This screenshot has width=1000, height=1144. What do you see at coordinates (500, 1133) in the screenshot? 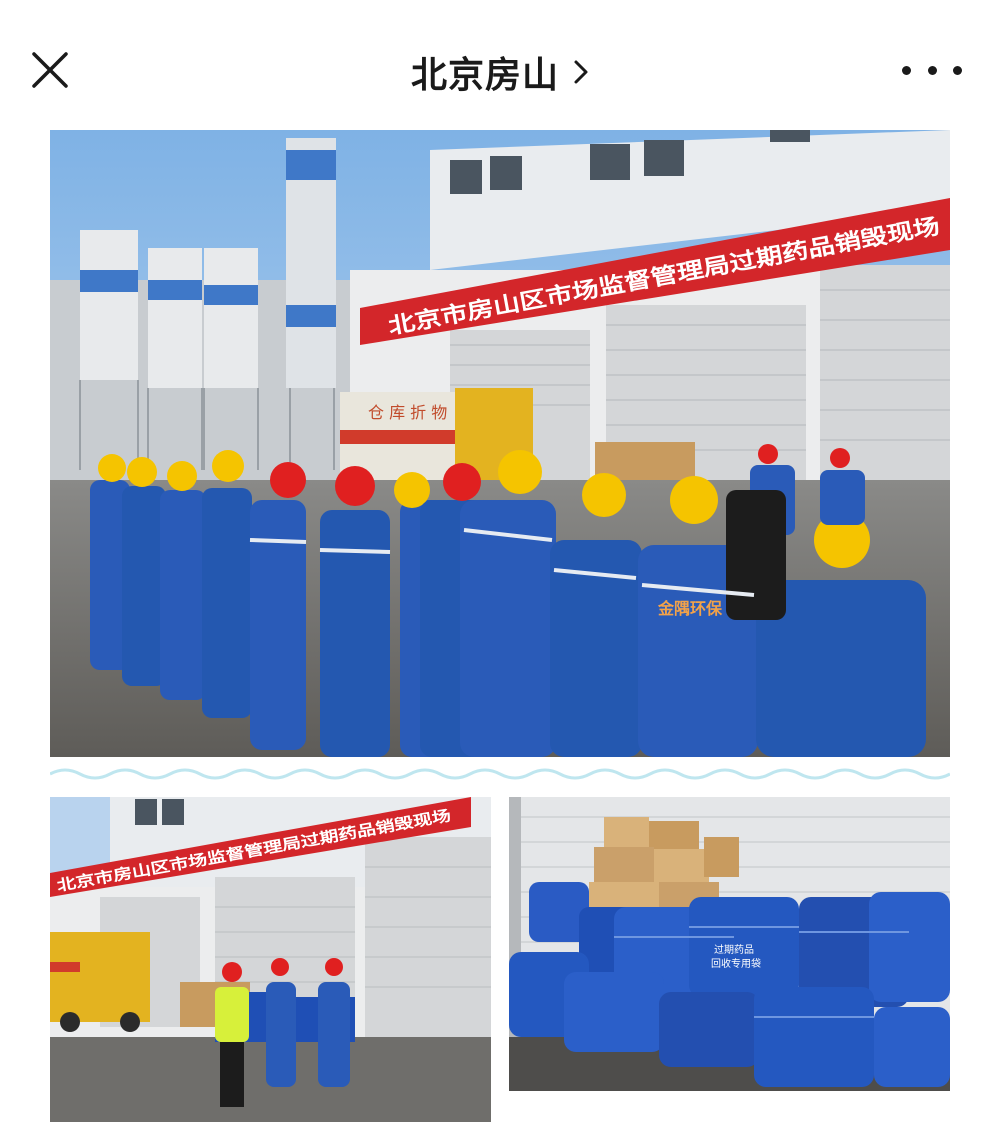
I see `bottom-spacer` at bounding box center [500, 1133].